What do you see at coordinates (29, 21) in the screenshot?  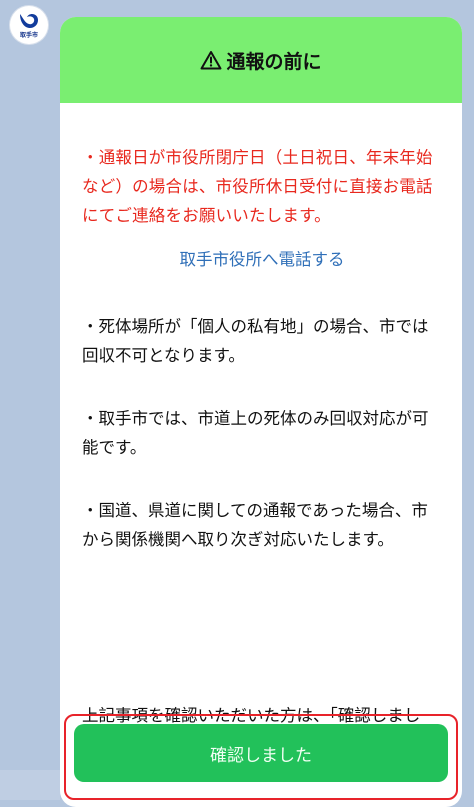 I see `city-emblem-icon` at bounding box center [29, 21].